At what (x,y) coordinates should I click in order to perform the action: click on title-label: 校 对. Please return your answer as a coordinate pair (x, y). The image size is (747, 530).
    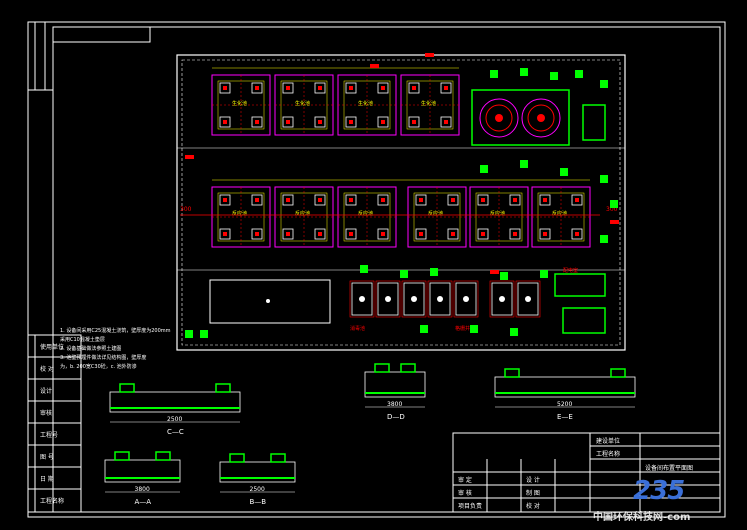
    Looking at the image, I should click on (533, 506).